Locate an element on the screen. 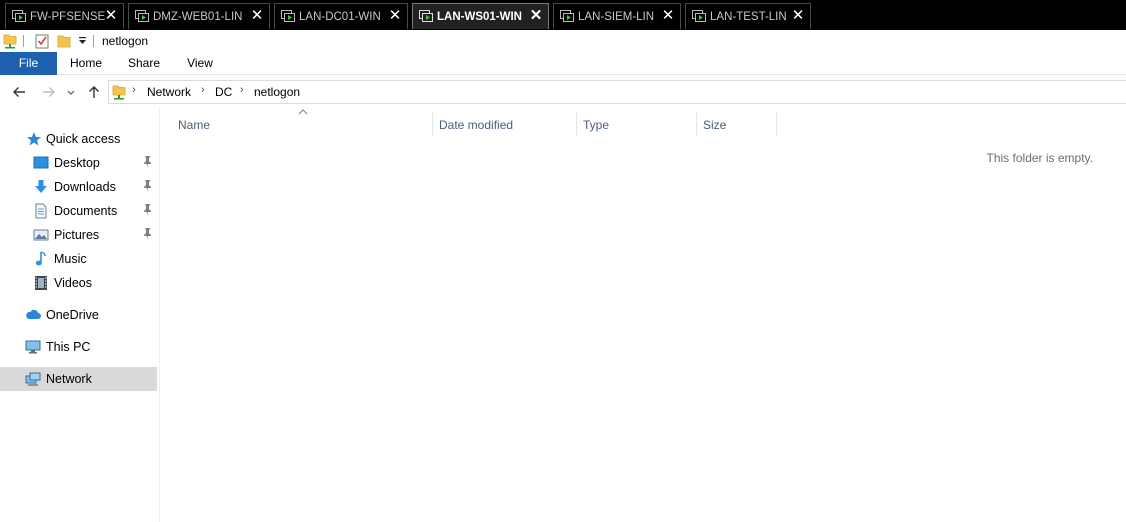 Image resolution: width=1126 pixels, height=522 pixels. column-header-name: Name is located at coordinates (302, 124).